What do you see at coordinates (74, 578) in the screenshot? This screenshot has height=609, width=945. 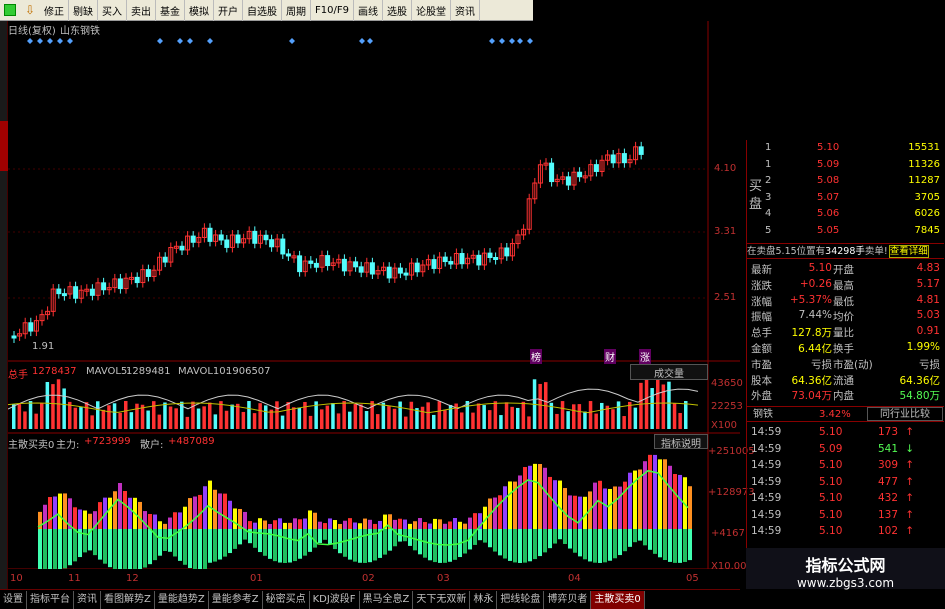 I see `date-tick: 11` at bounding box center [74, 578].